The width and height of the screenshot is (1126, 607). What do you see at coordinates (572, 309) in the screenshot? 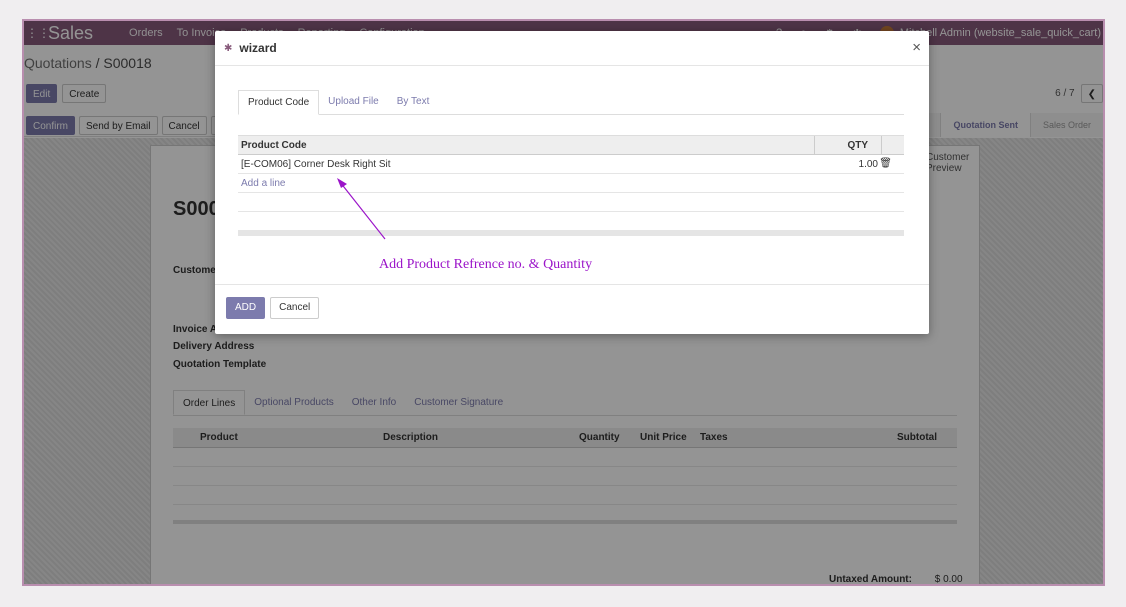
I see `dialog-footer: ADD Cancel` at bounding box center [572, 309].